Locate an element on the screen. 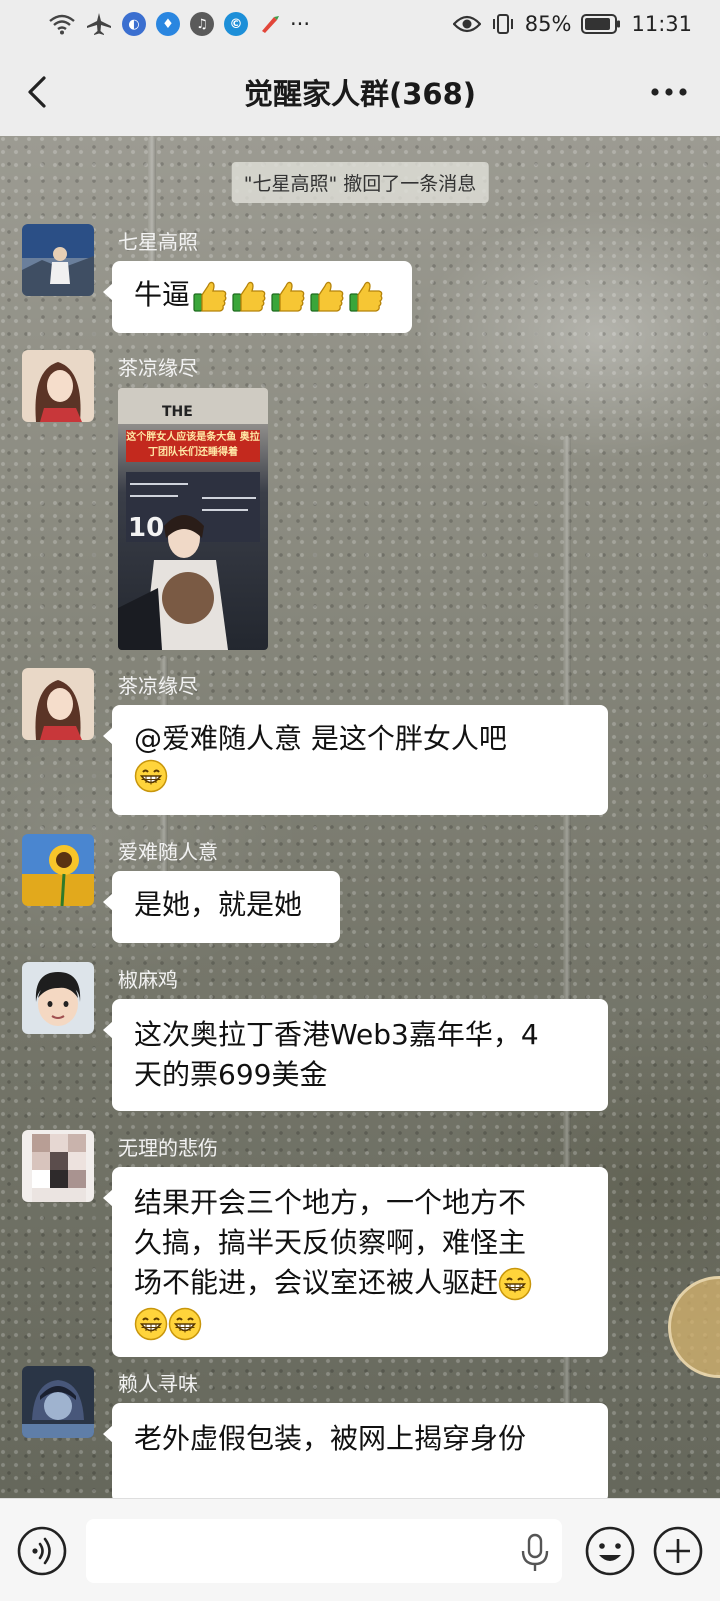  message-item: 赖人寻味 老外虚假包装，被网上揭穿身份 is located at coordinates (352, 1432).